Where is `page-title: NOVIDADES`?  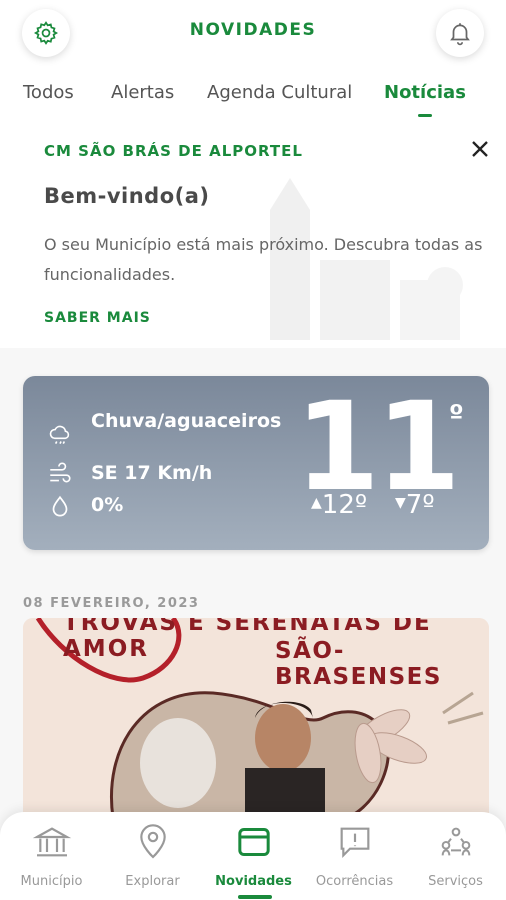 page-title: NOVIDADES is located at coordinates (253, 30).